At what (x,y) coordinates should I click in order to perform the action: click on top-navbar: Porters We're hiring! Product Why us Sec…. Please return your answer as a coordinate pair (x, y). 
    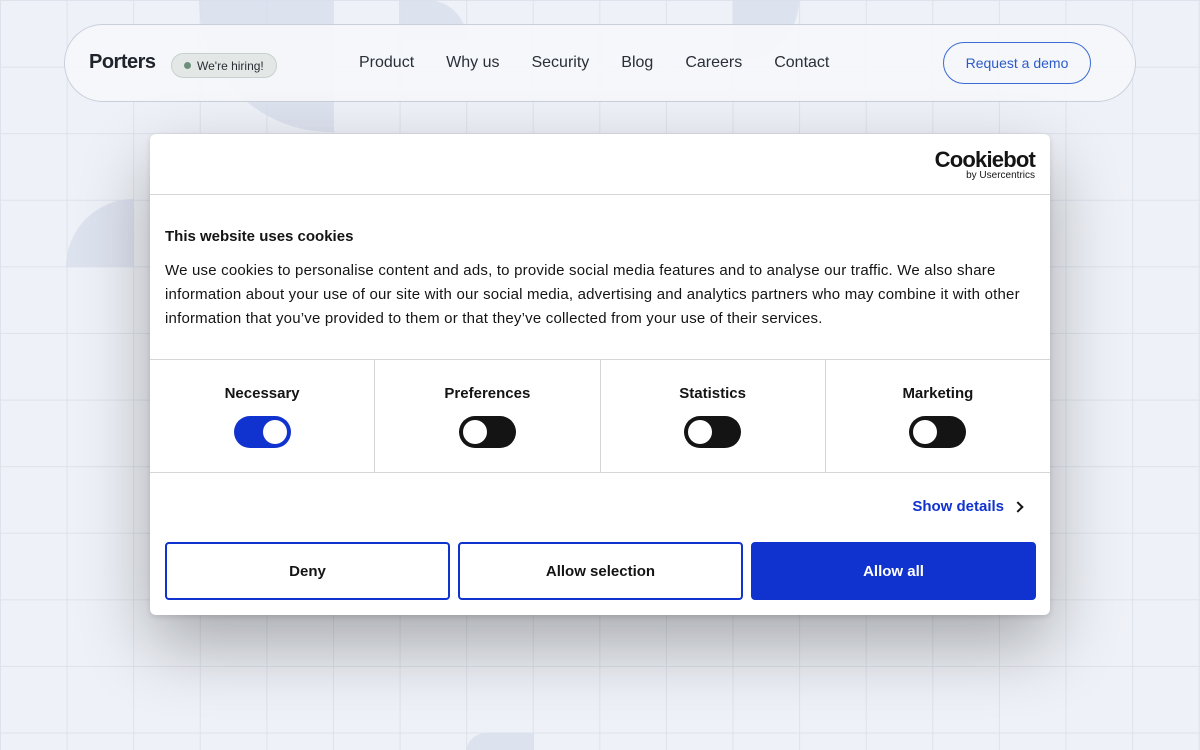
    Looking at the image, I should click on (600, 63).